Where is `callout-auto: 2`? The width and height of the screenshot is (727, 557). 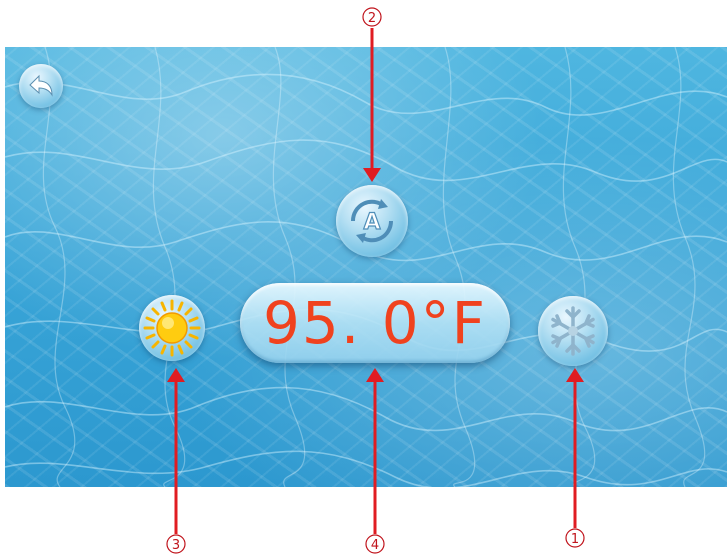
callout-auto: 2 is located at coordinates (372, 94).